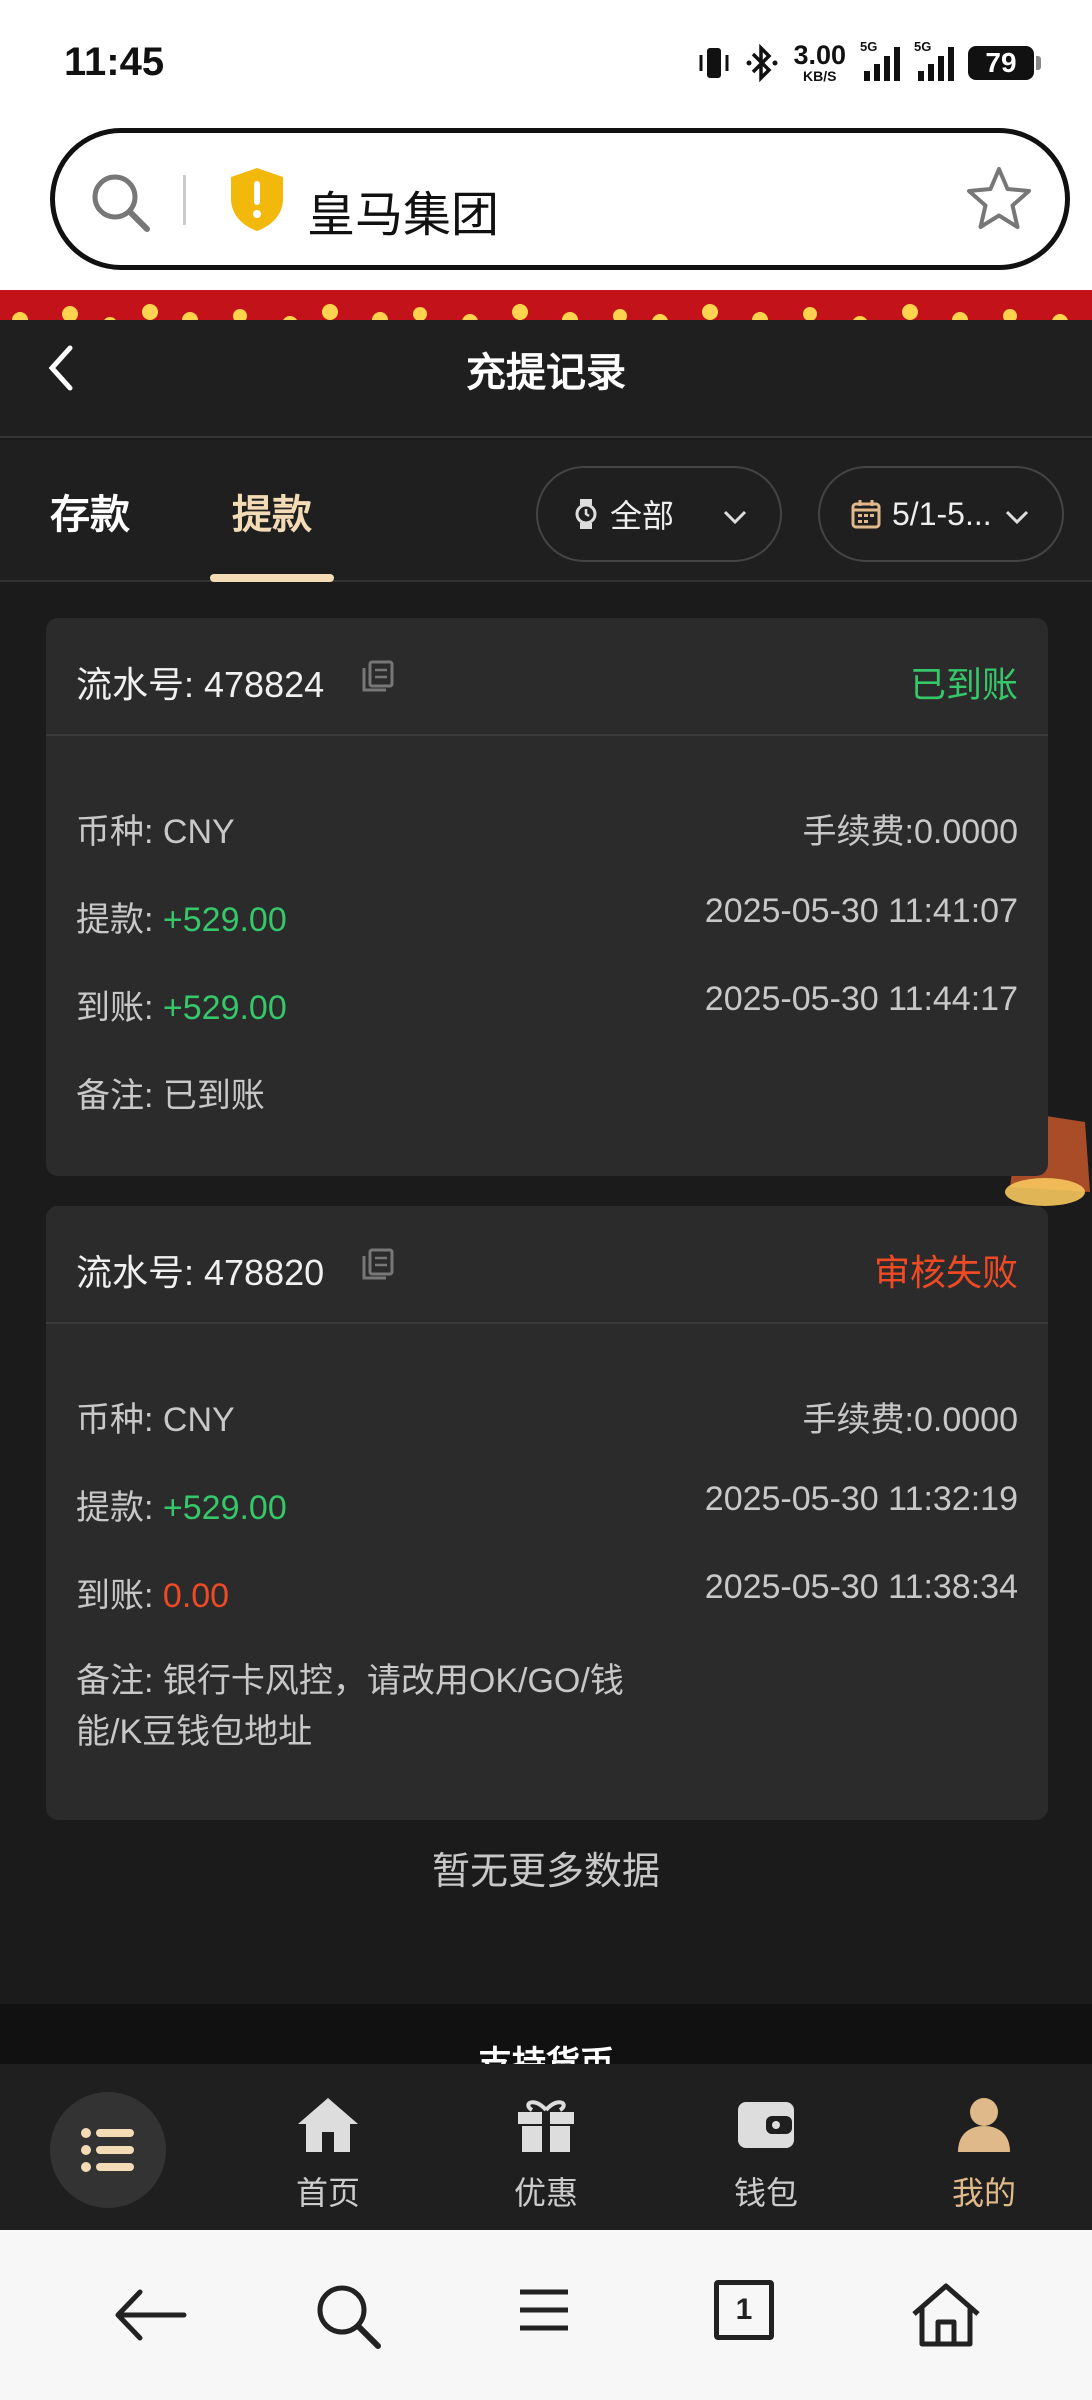 This screenshot has width=1092, height=2400. Describe the element at coordinates (403, 210) in the screenshot. I see `address-text: 皇马集团` at that location.